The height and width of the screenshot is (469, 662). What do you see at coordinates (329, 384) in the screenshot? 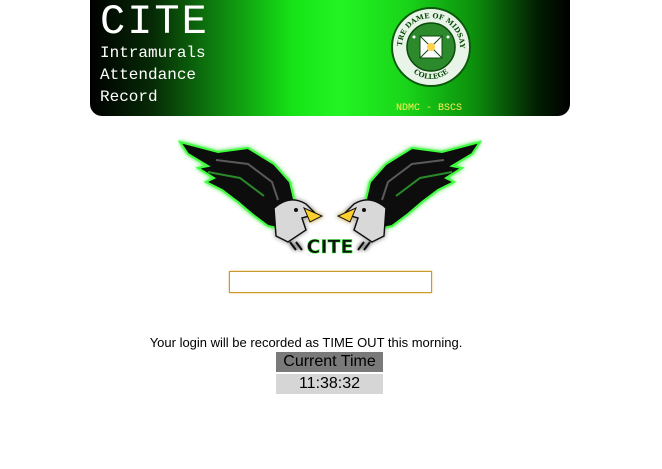
I see `current-time-value: 11:38:32` at bounding box center [329, 384].